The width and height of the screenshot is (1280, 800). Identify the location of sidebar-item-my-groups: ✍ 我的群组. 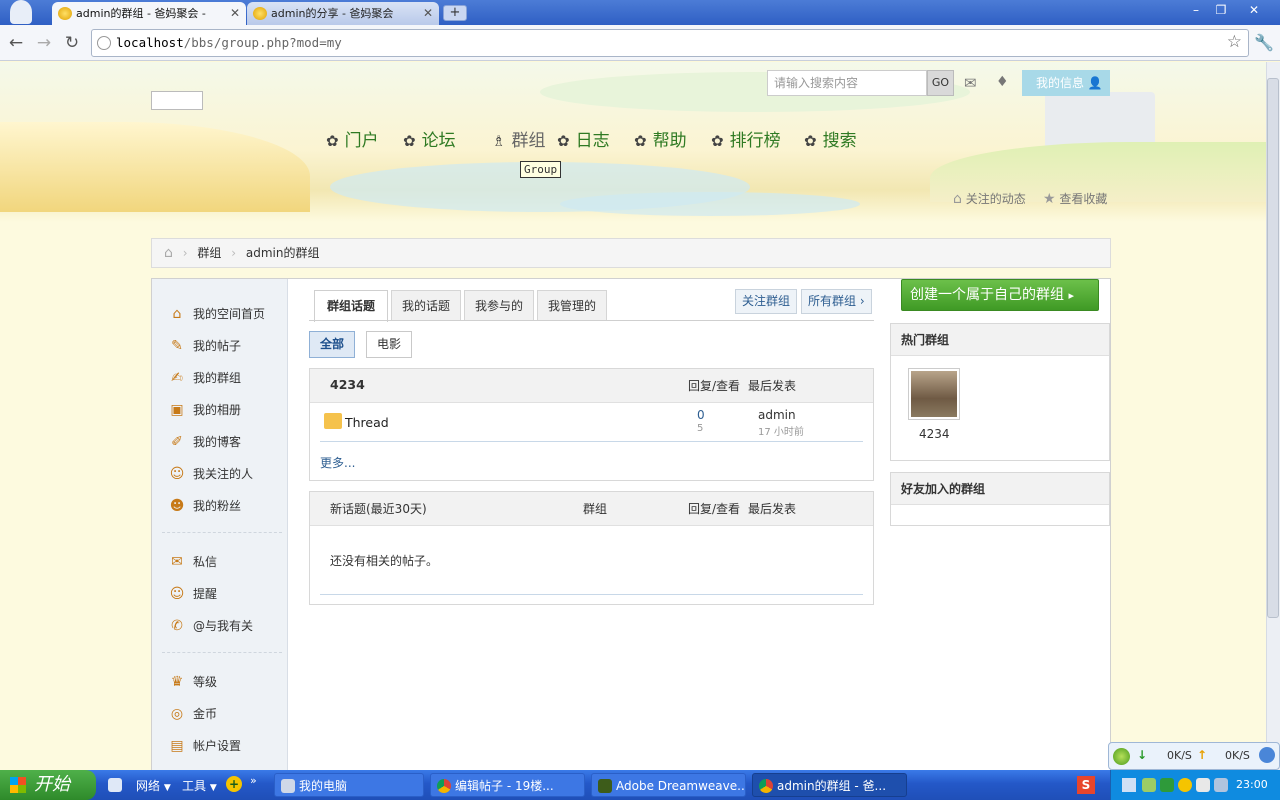
(204, 378).